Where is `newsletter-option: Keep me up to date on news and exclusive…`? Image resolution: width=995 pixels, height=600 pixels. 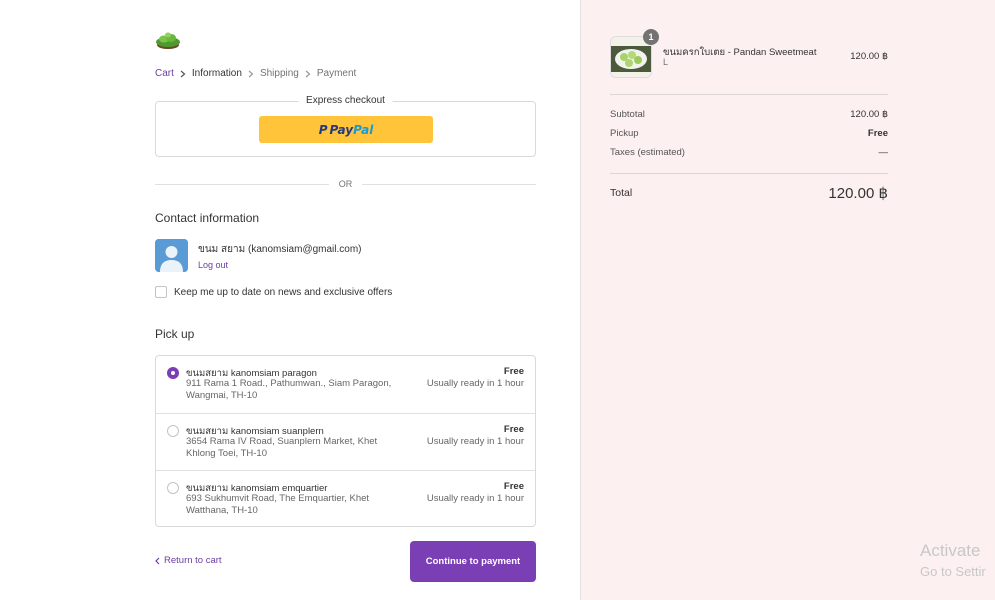 newsletter-option: Keep me up to date on news and exclusive… is located at coordinates (273, 292).